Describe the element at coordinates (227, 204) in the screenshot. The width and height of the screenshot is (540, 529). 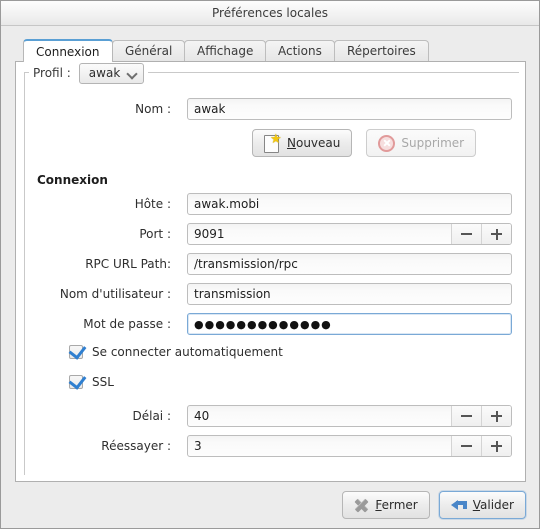
I see `host-value: awak.mobi` at that location.